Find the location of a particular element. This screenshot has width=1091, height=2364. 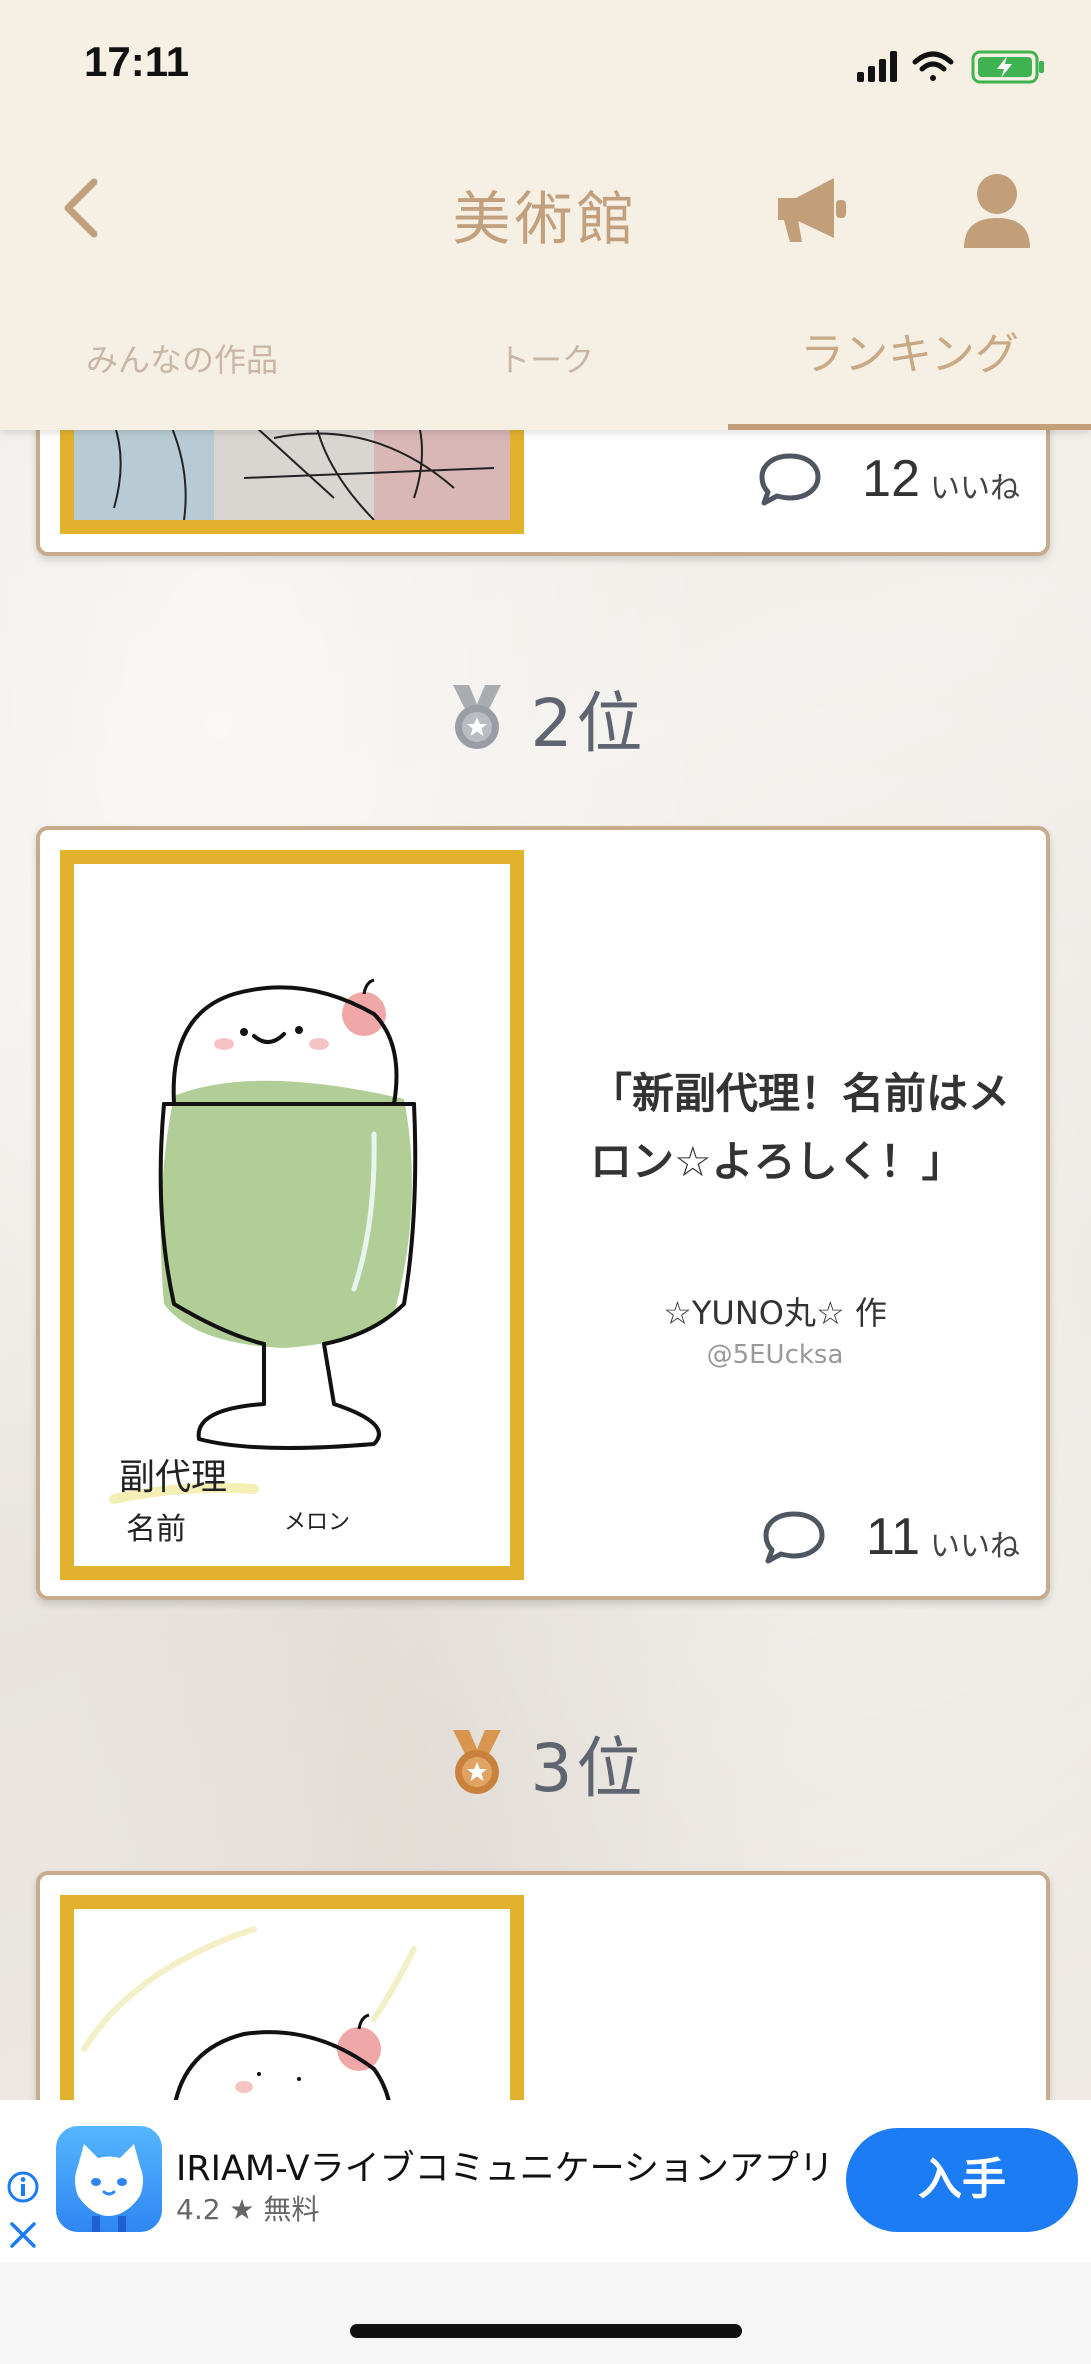

likes-count: 11 is located at coordinates (893, 1537).